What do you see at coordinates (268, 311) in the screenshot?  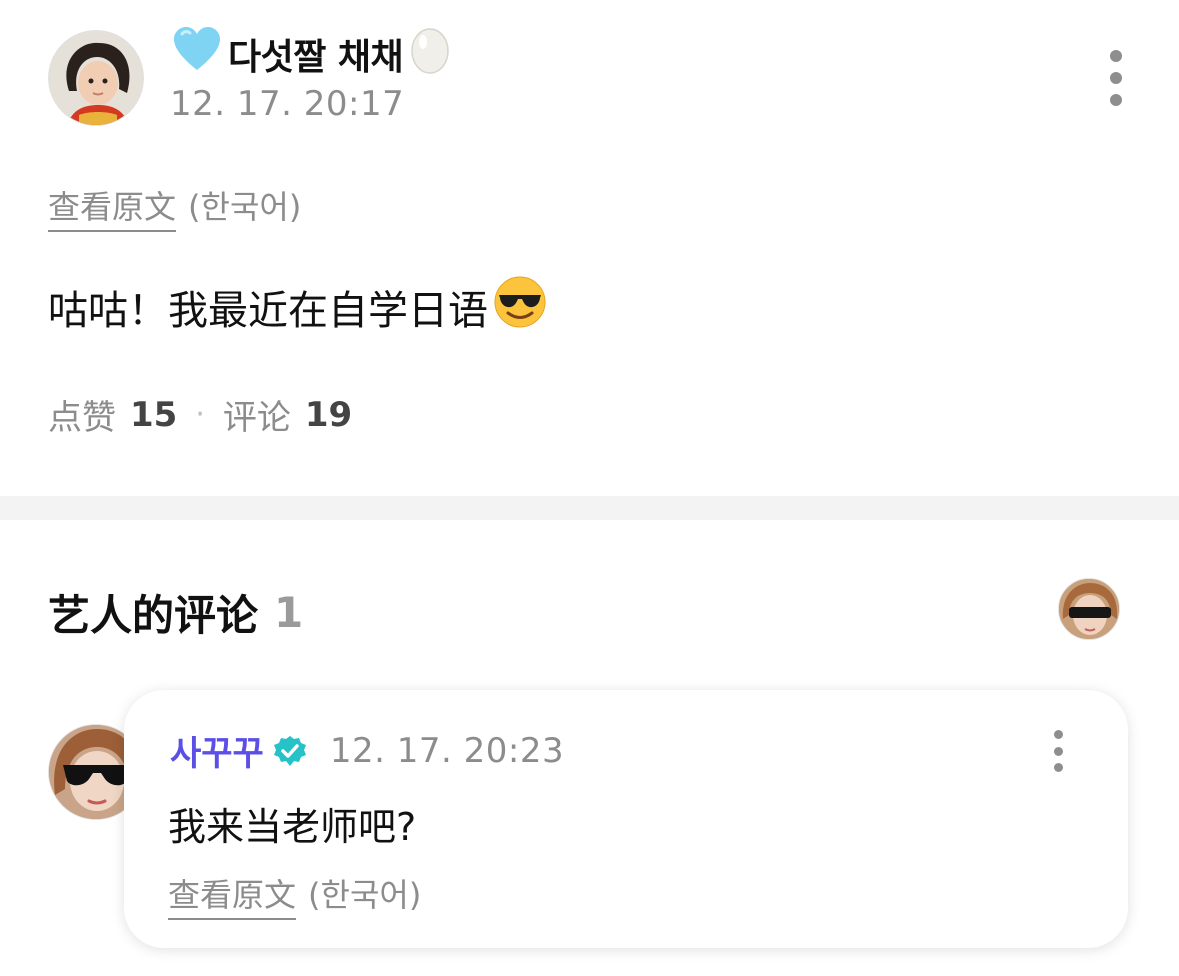 I see `post-text: 咕咕！我最近在自学日语` at bounding box center [268, 311].